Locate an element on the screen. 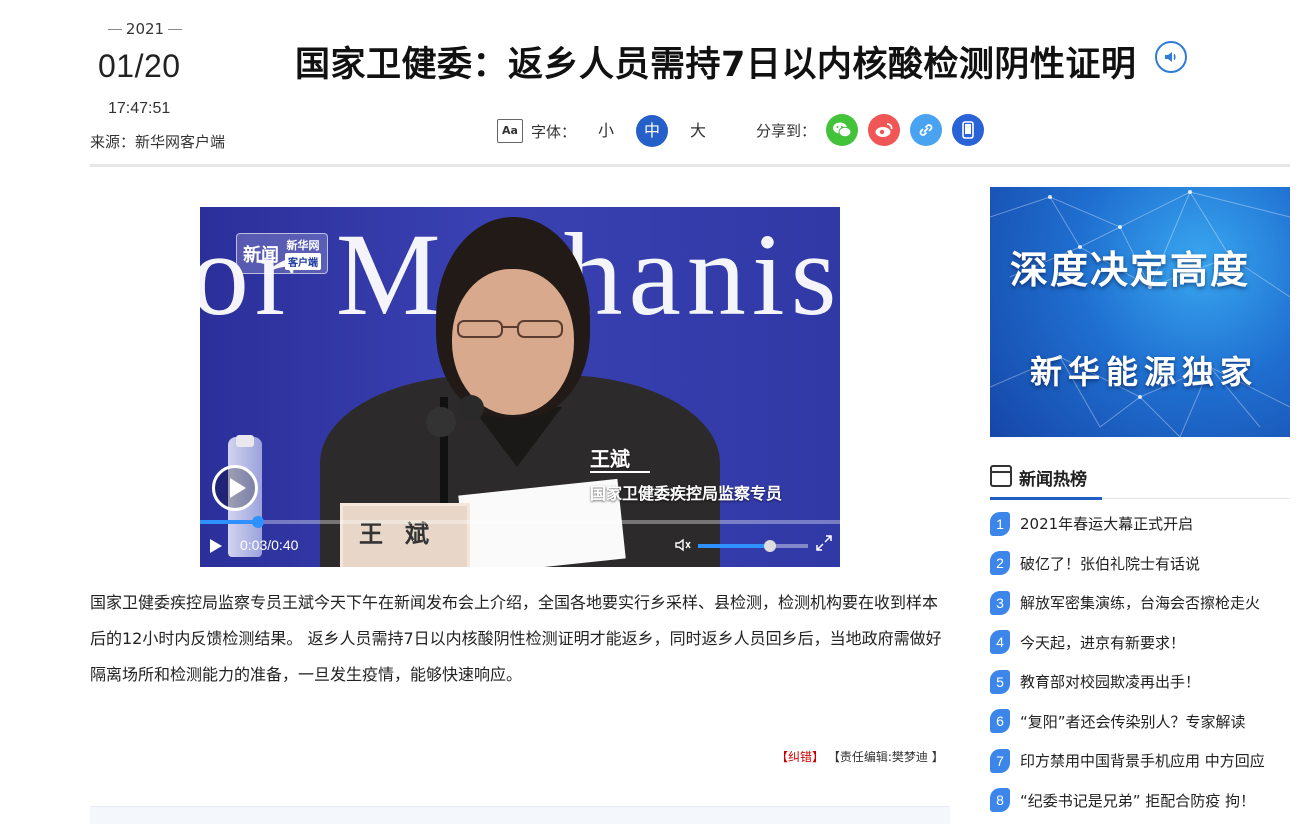 The height and width of the screenshot is (824, 1316). progress-fill is located at coordinates (229, 522).